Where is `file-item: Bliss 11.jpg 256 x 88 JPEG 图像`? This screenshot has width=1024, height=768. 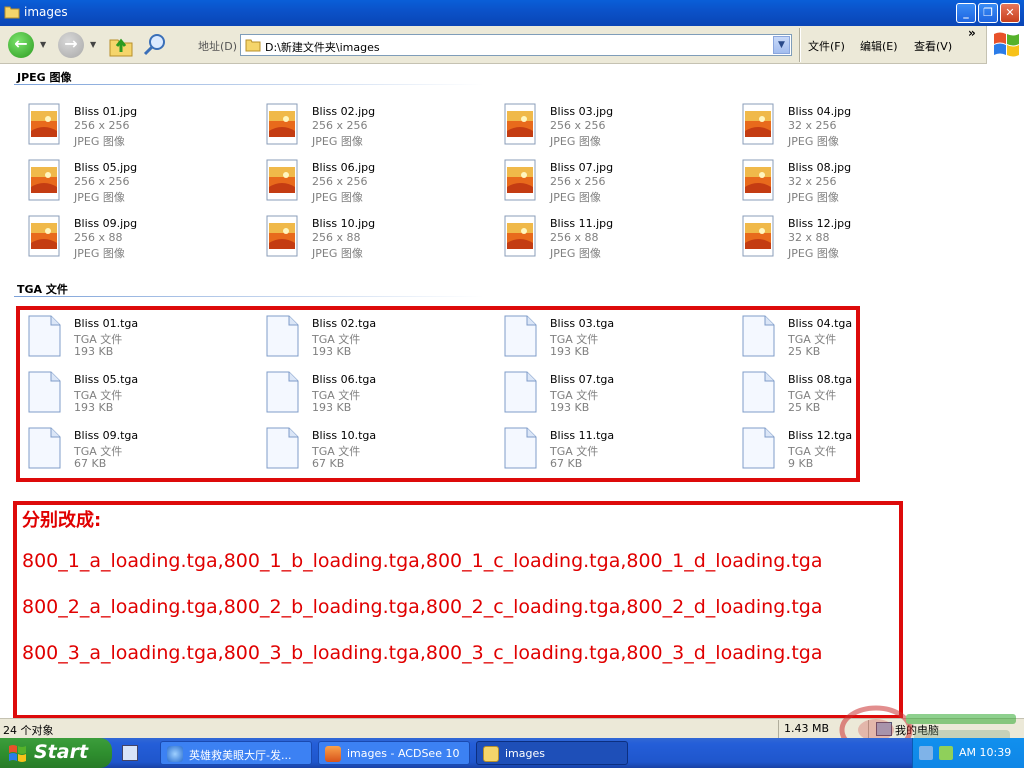
file-item: Bliss 11.jpg 256 x 88 JPEG 图像 is located at coordinates (615, 241).